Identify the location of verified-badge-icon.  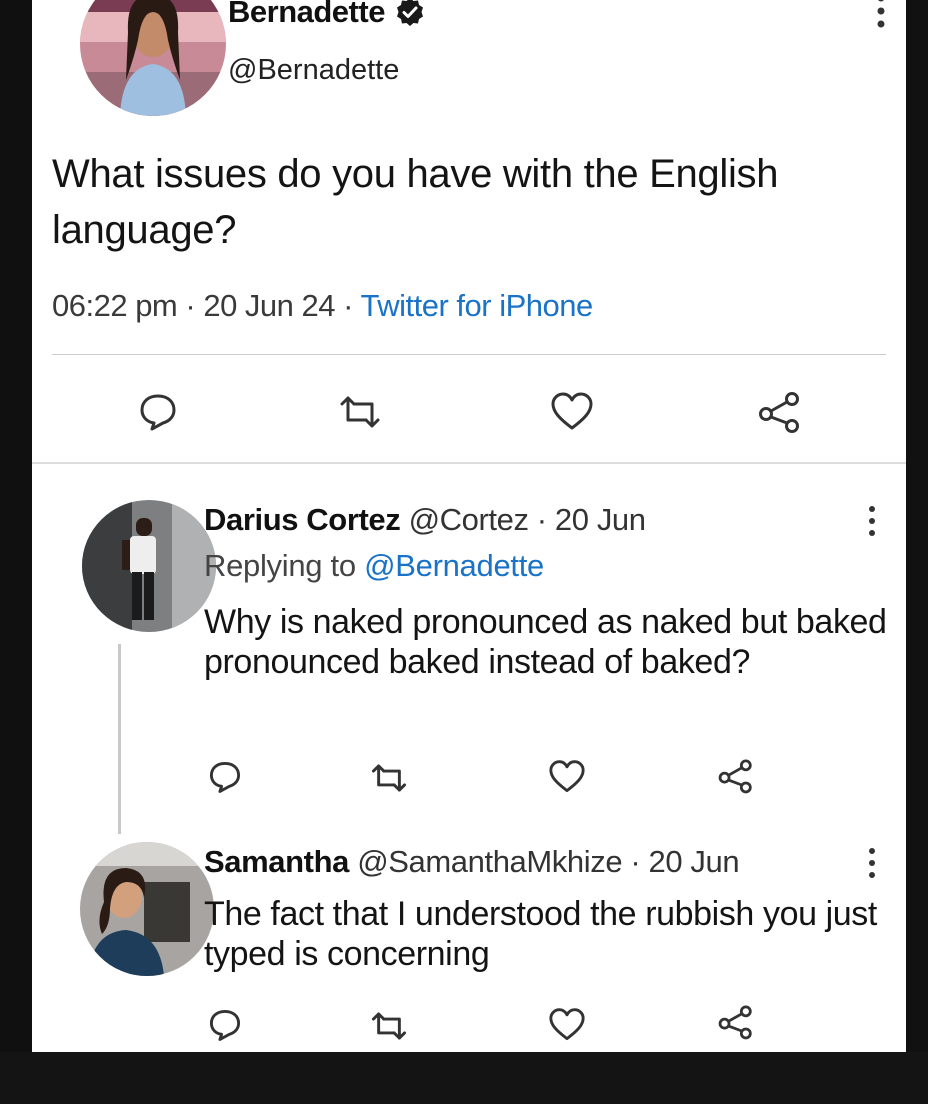
(410, 13).